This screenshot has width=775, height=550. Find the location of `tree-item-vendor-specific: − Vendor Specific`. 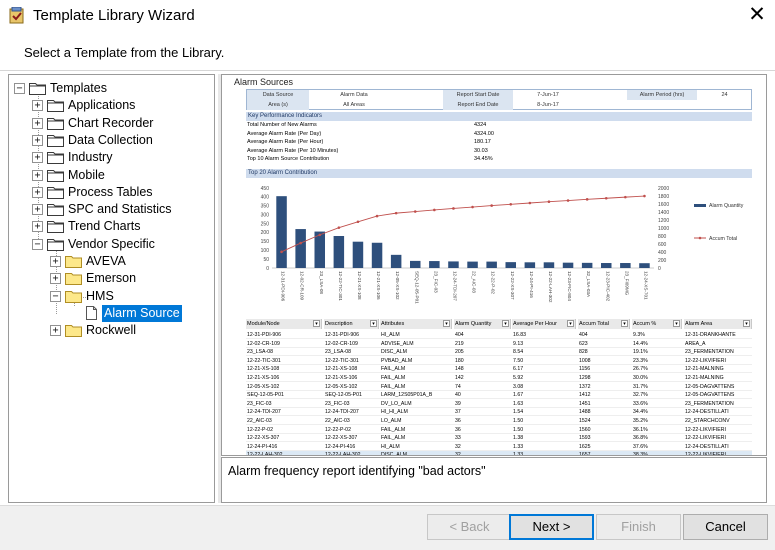

tree-item-vendor-specific: − Vendor Specific is located at coordinates (111, 244).